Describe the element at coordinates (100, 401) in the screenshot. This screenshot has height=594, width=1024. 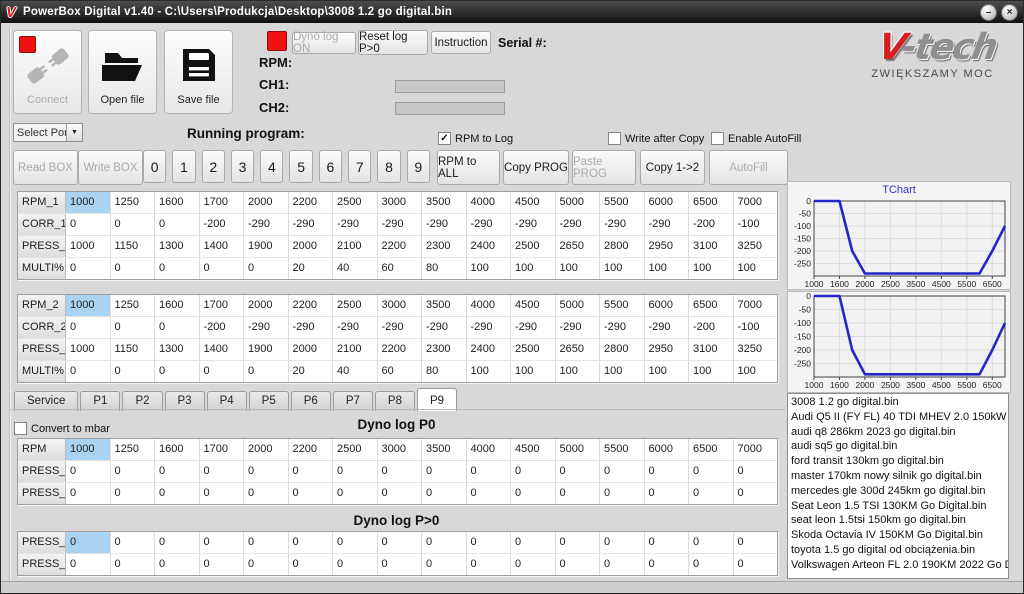
I see `tab-p1: P1` at that location.